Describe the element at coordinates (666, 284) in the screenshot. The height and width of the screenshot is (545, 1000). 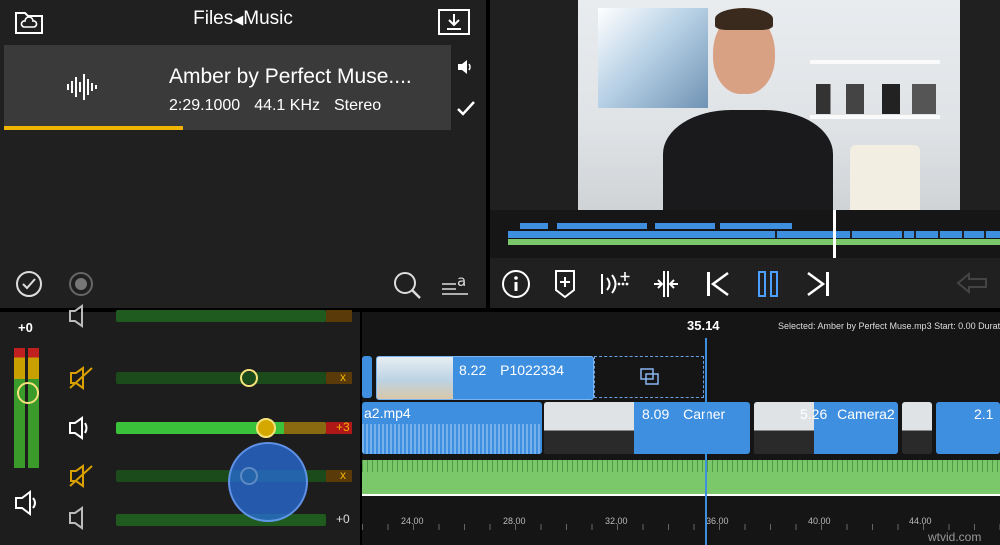
I see `split-icon` at that location.